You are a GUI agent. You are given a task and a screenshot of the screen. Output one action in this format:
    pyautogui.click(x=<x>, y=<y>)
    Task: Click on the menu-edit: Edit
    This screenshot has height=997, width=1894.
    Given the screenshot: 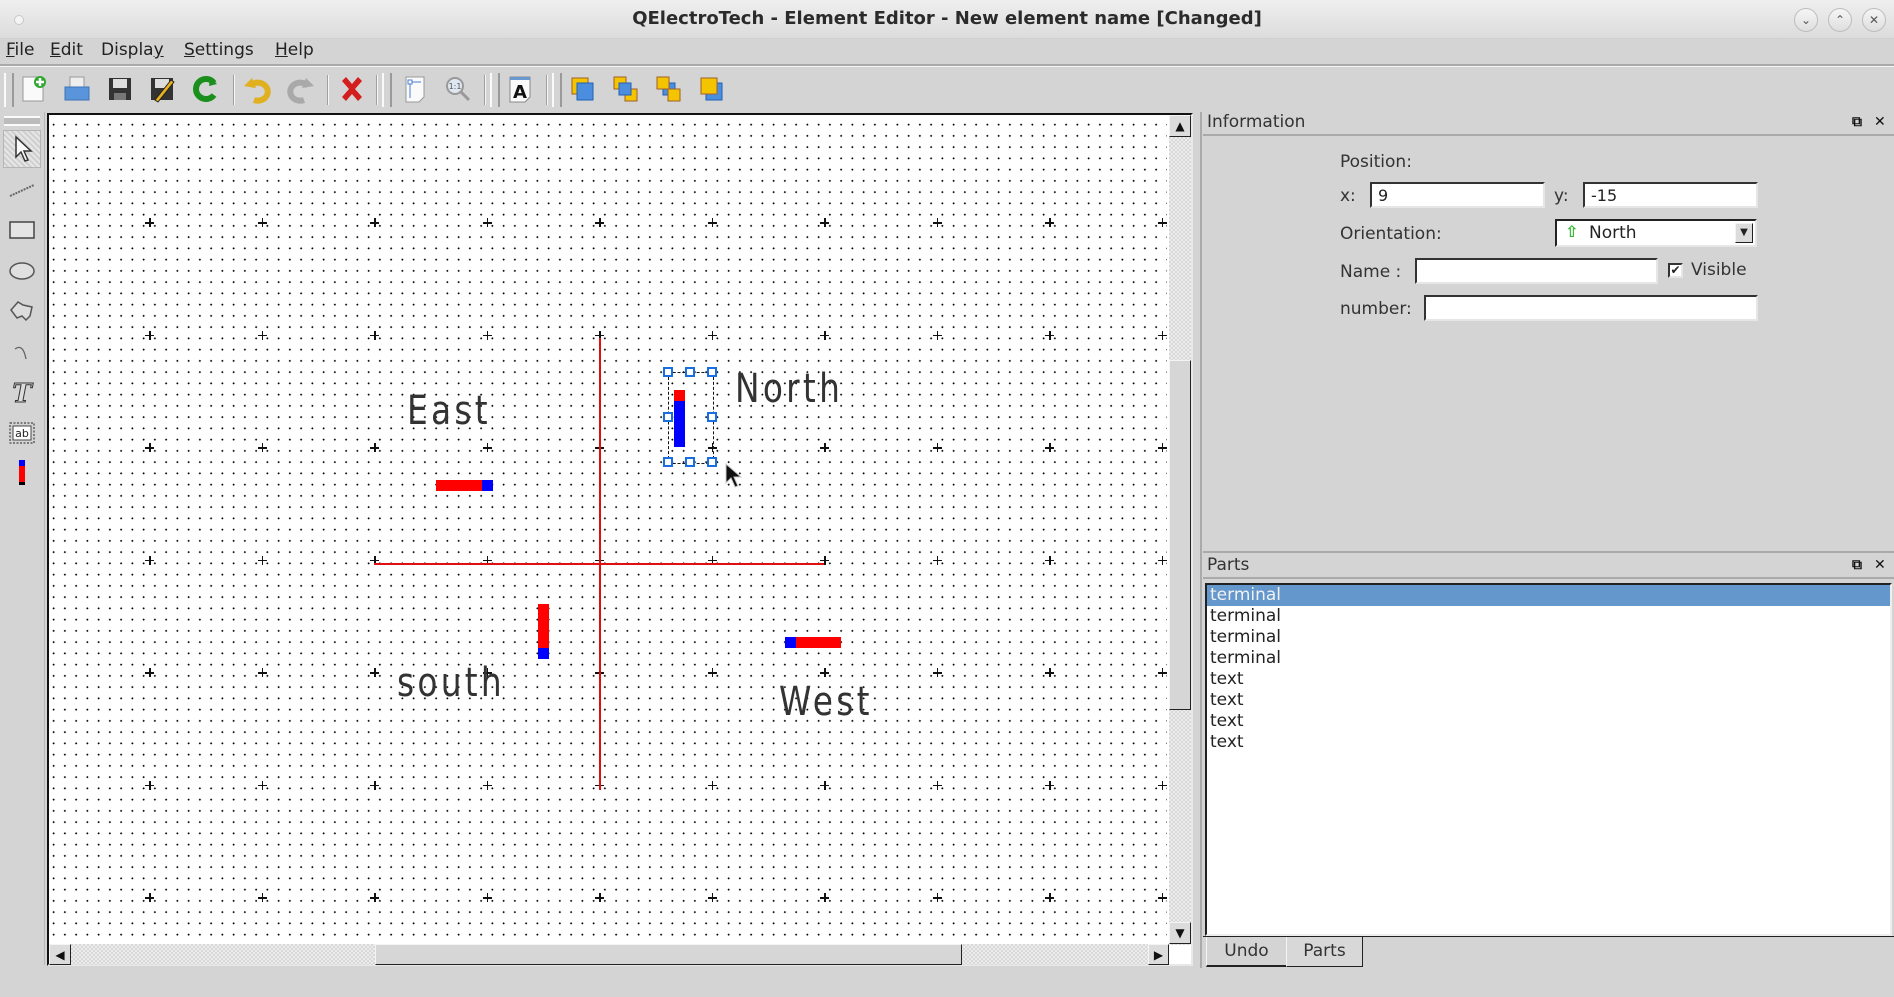 What is the action you would take?
    pyautogui.click(x=66, y=50)
    